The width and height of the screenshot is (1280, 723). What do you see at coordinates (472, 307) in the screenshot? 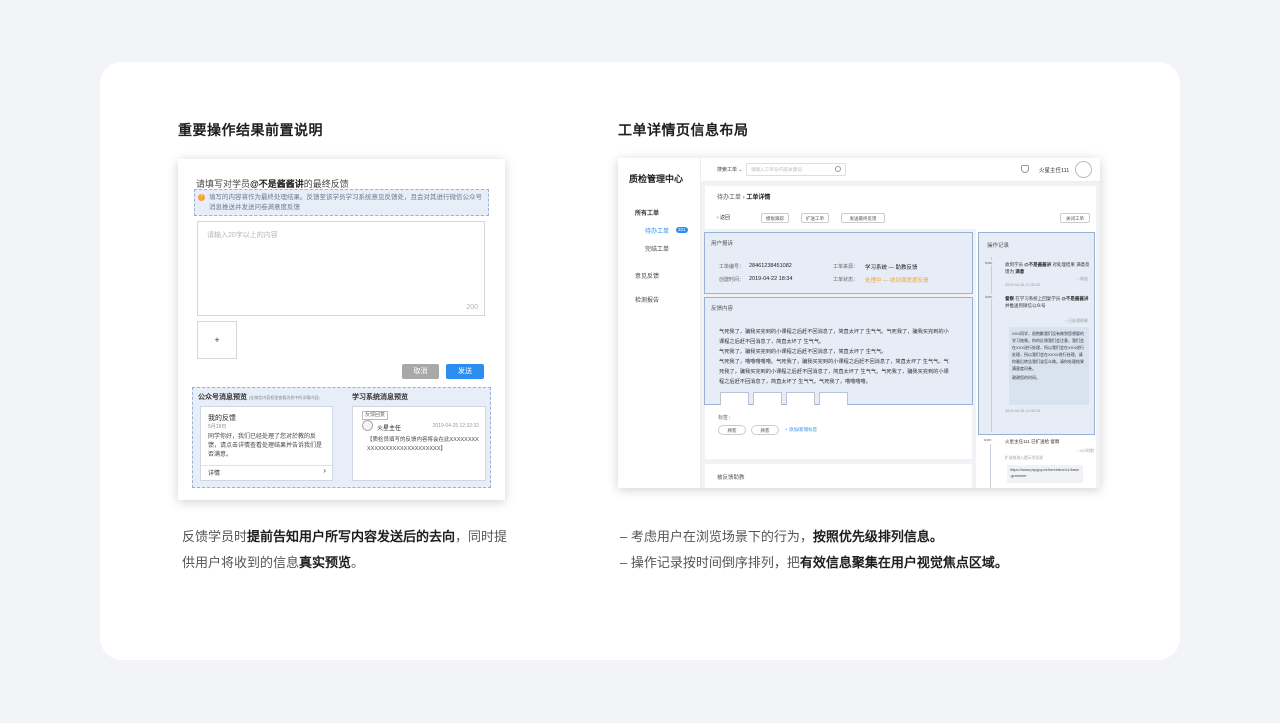
I see `char-counter: 200` at bounding box center [472, 307].